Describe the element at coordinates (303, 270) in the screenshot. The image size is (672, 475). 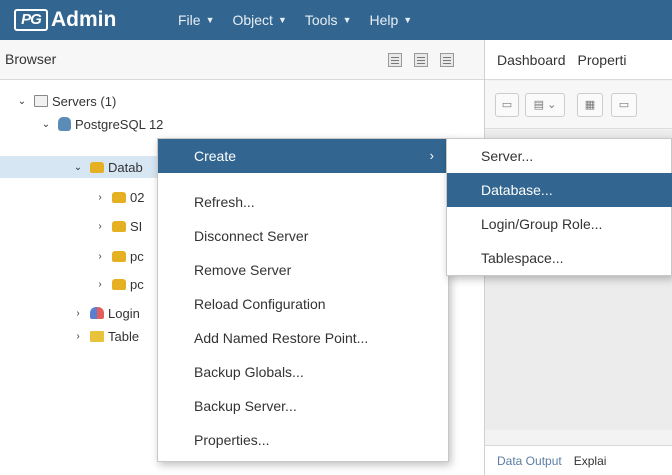
I see `menu-item-remove-server: Remove Server` at that location.